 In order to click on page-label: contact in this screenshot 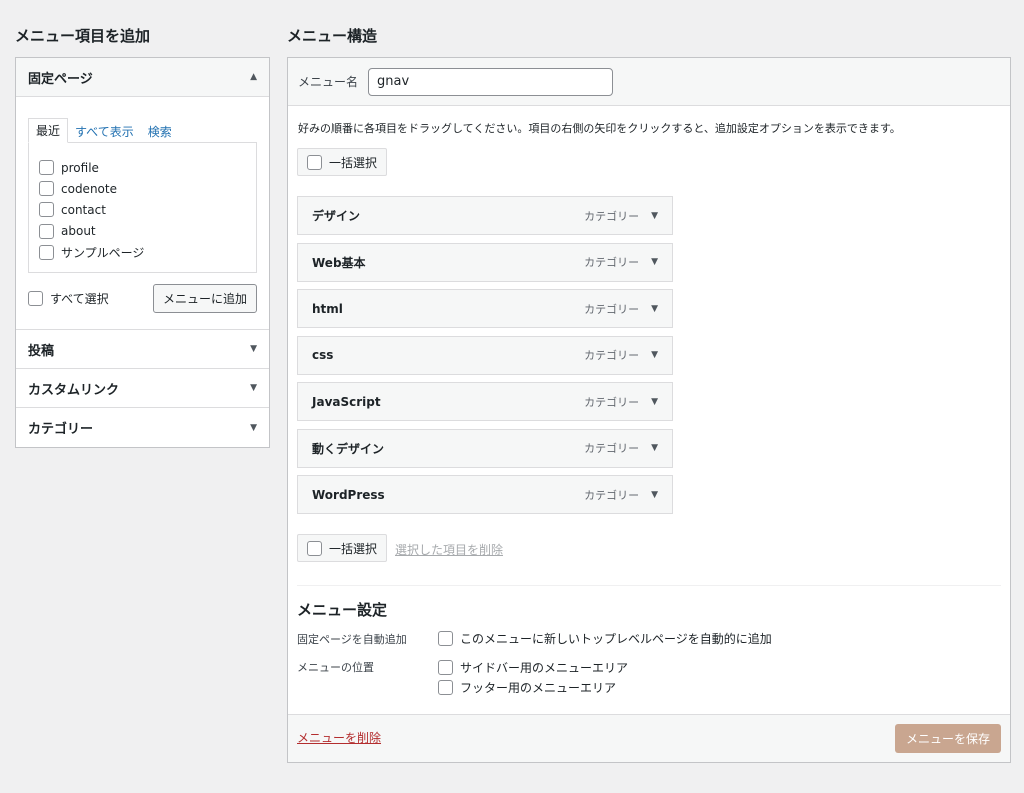, I will do `click(83, 209)`.